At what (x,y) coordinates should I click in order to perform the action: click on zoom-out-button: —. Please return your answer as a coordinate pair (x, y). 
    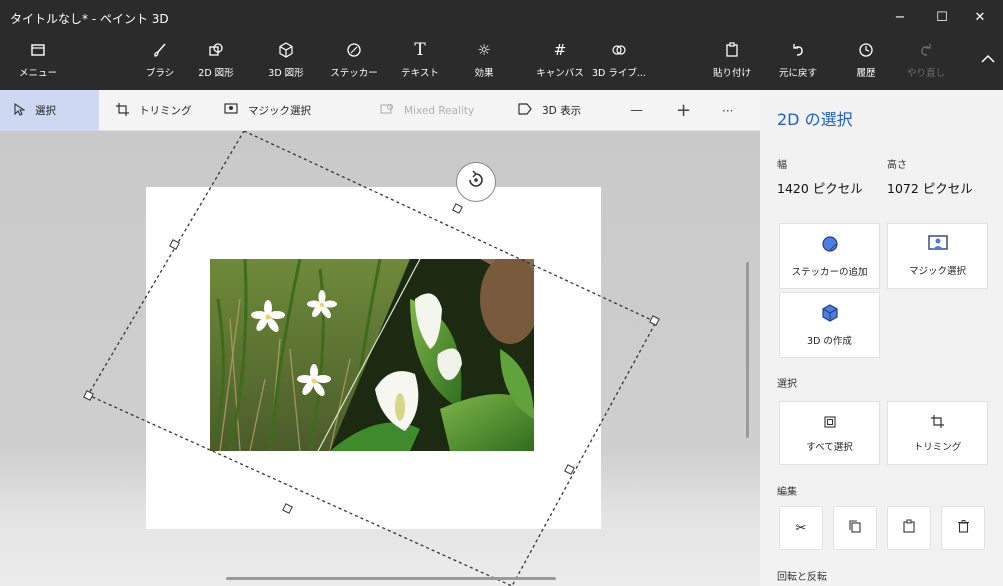
    Looking at the image, I should click on (636, 110).